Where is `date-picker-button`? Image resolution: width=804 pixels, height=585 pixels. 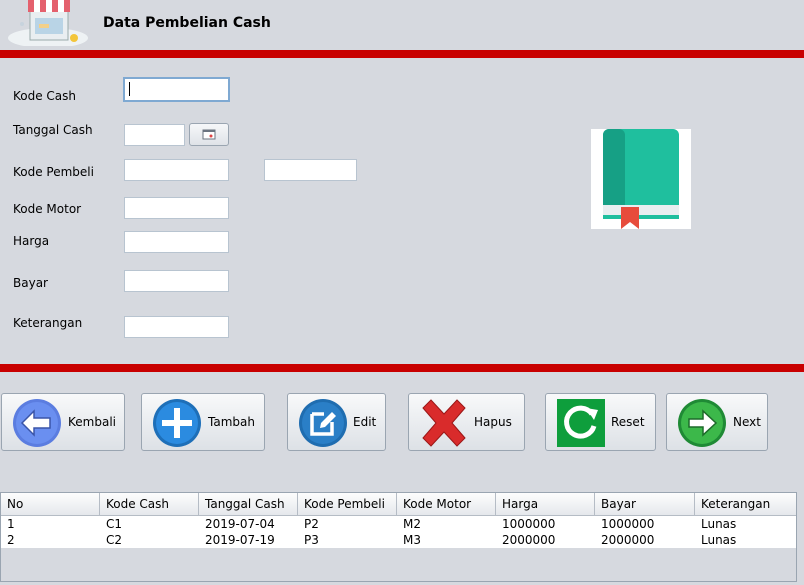 date-picker-button is located at coordinates (209, 134).